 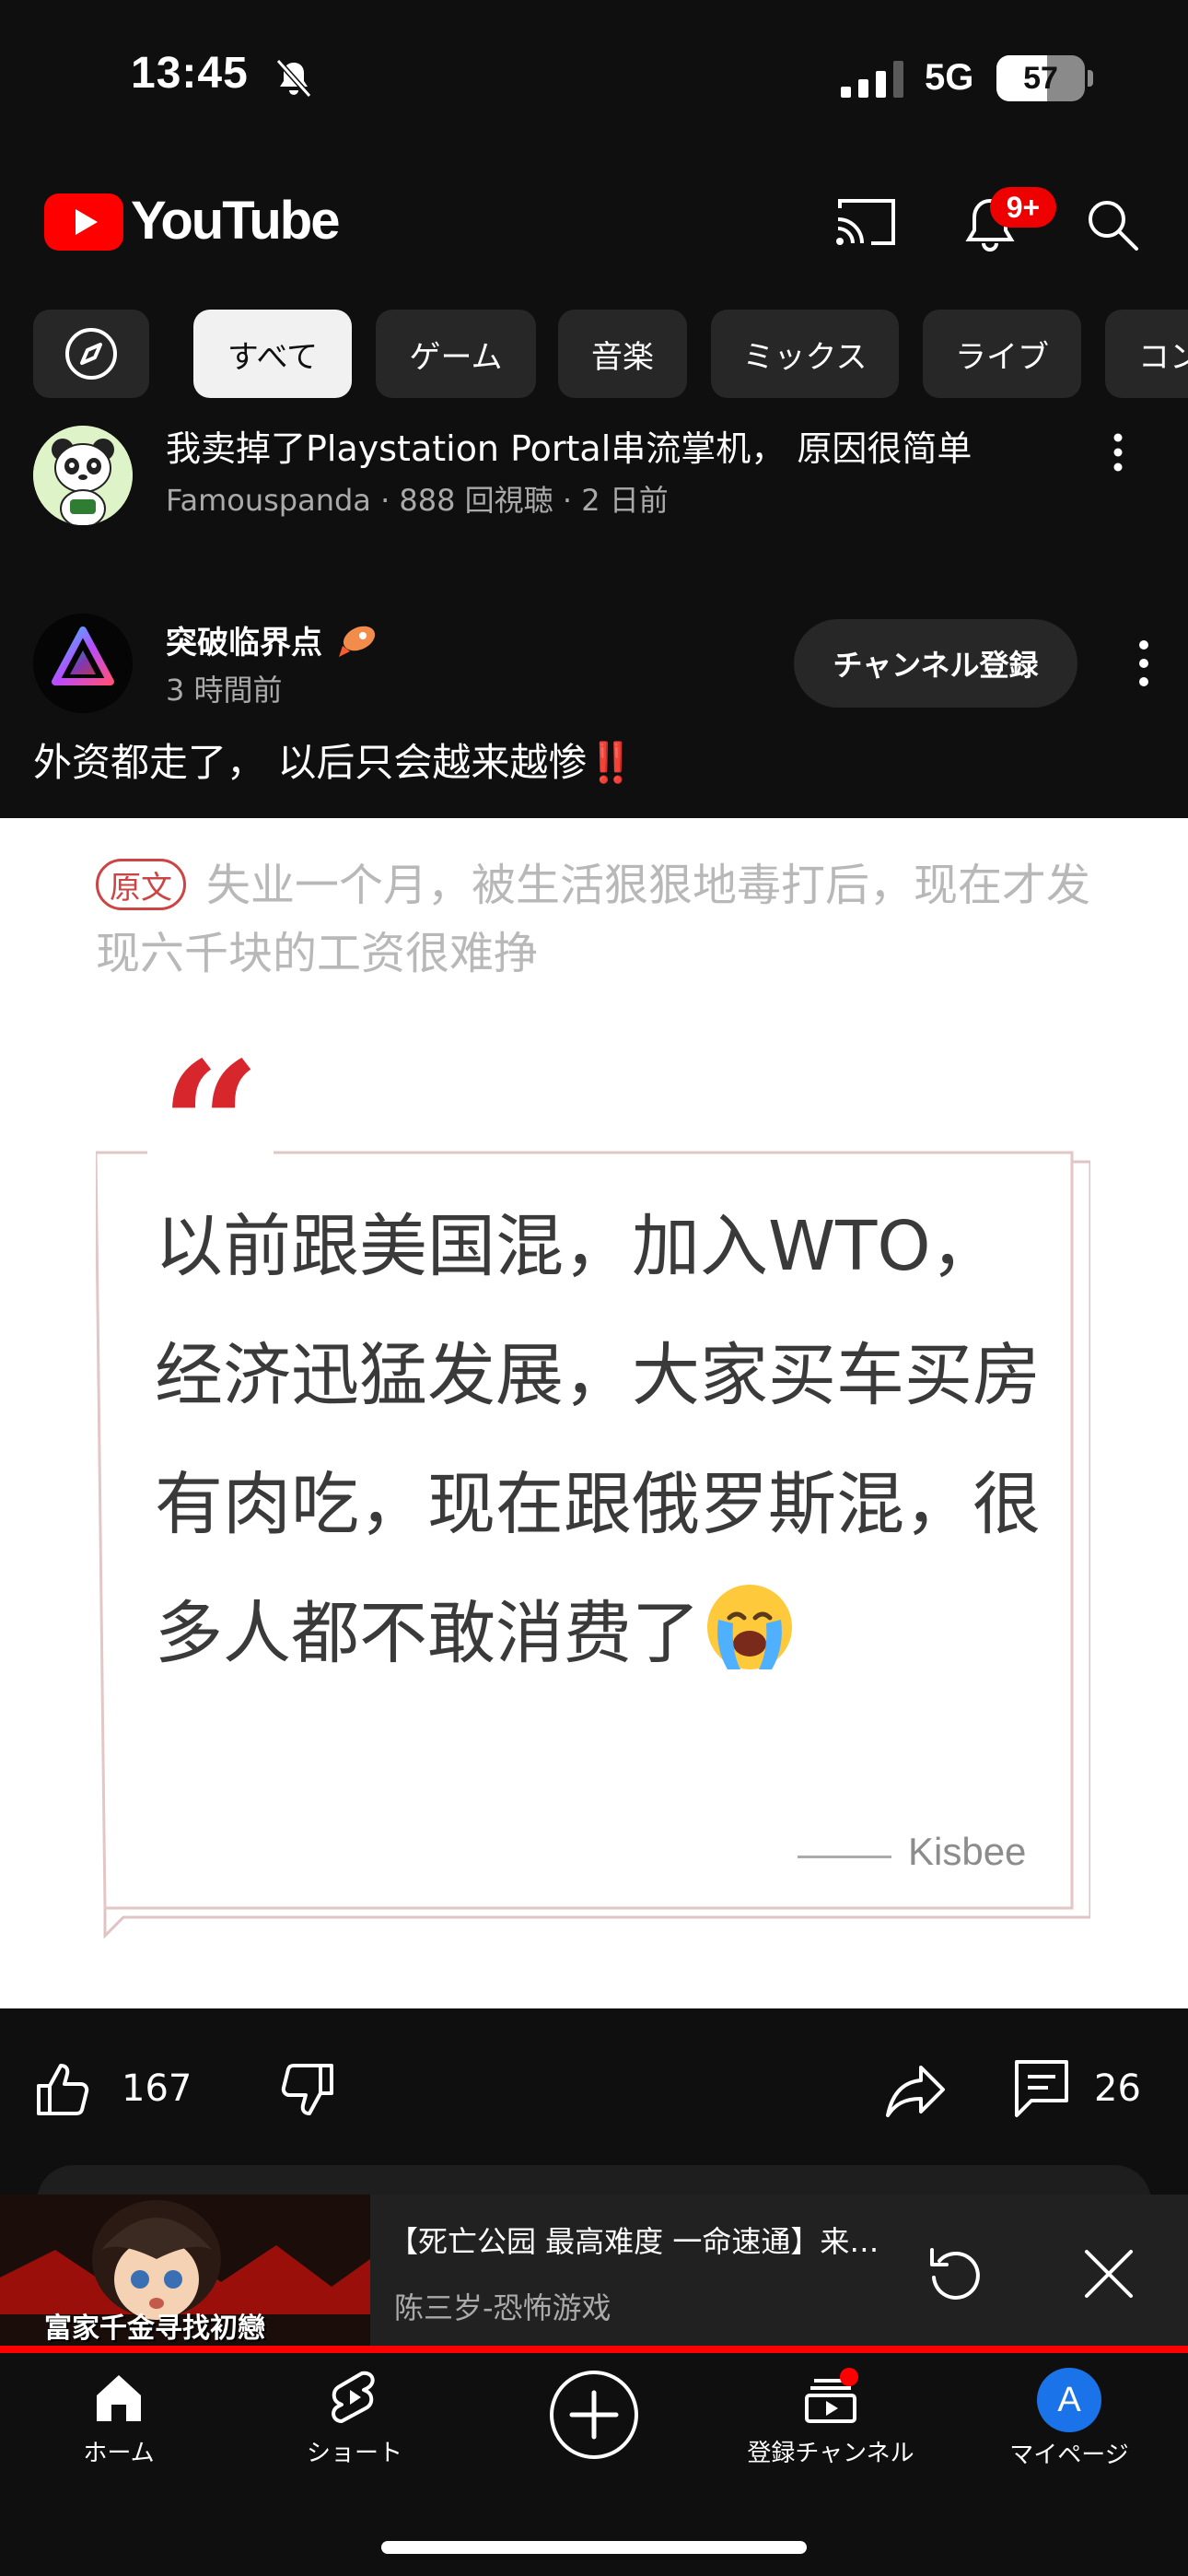 What do you see at coordinates (749, 1627) in the screenshot?
I see `crying-face-emoji-icon` at bounding box center [749, 1627].